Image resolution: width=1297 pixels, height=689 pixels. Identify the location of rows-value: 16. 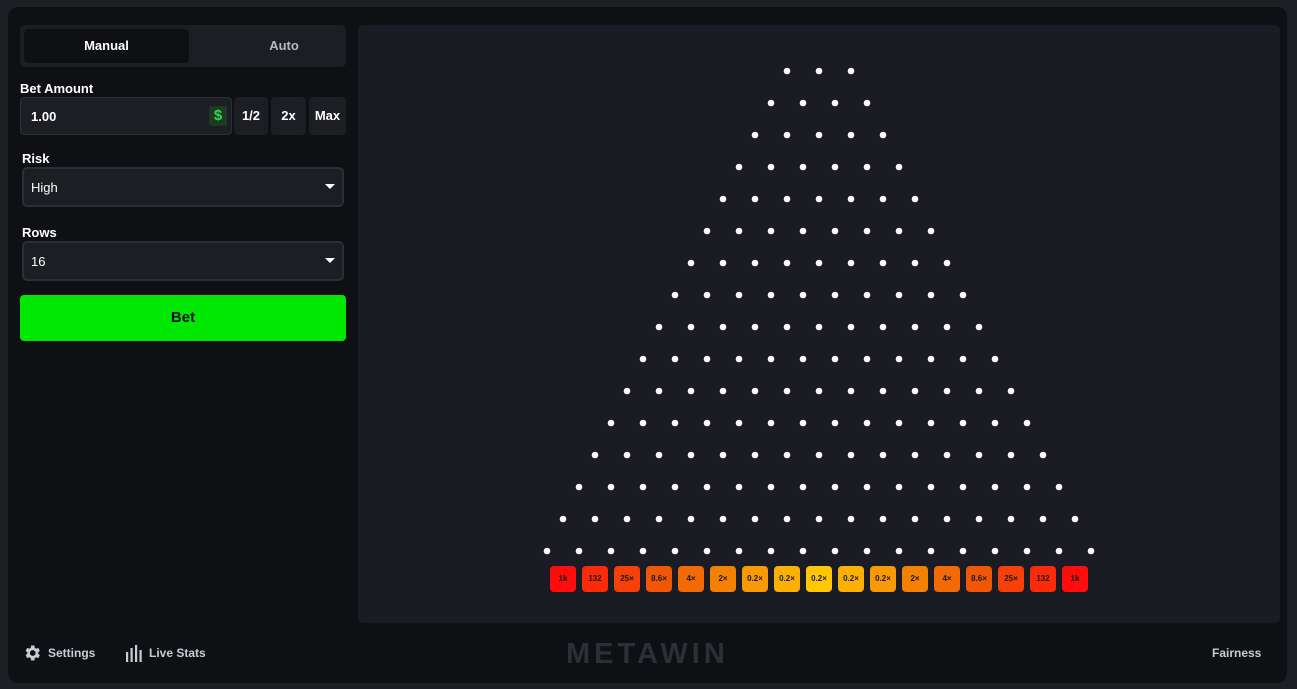
(38, 261).